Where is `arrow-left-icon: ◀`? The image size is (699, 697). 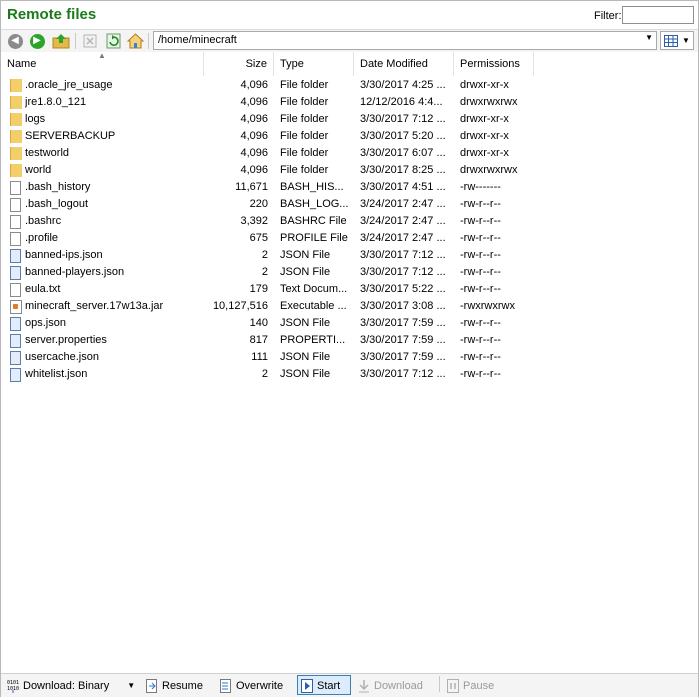
arrow-left-icon: ◀ is located at coordinates (15, 41).